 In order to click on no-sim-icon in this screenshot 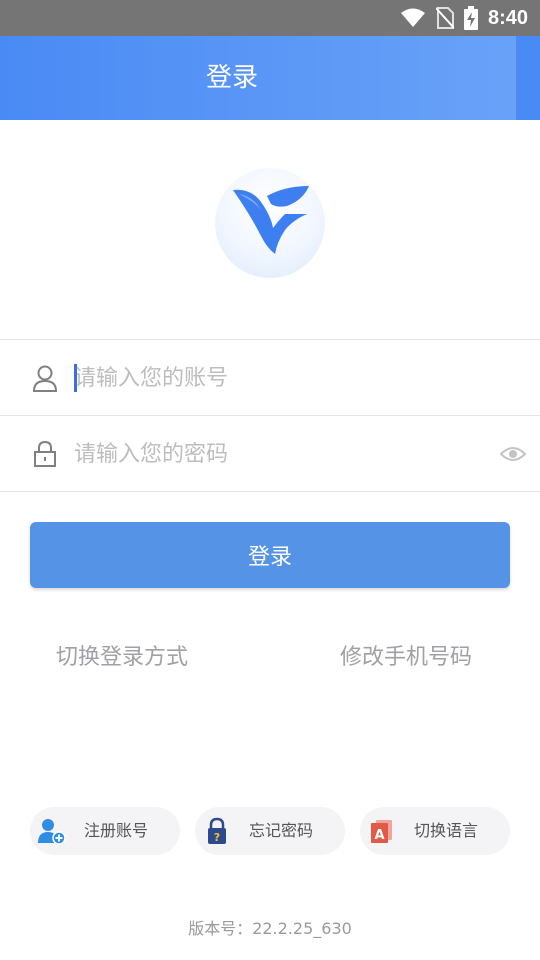, I will do `click(444, 18)`.